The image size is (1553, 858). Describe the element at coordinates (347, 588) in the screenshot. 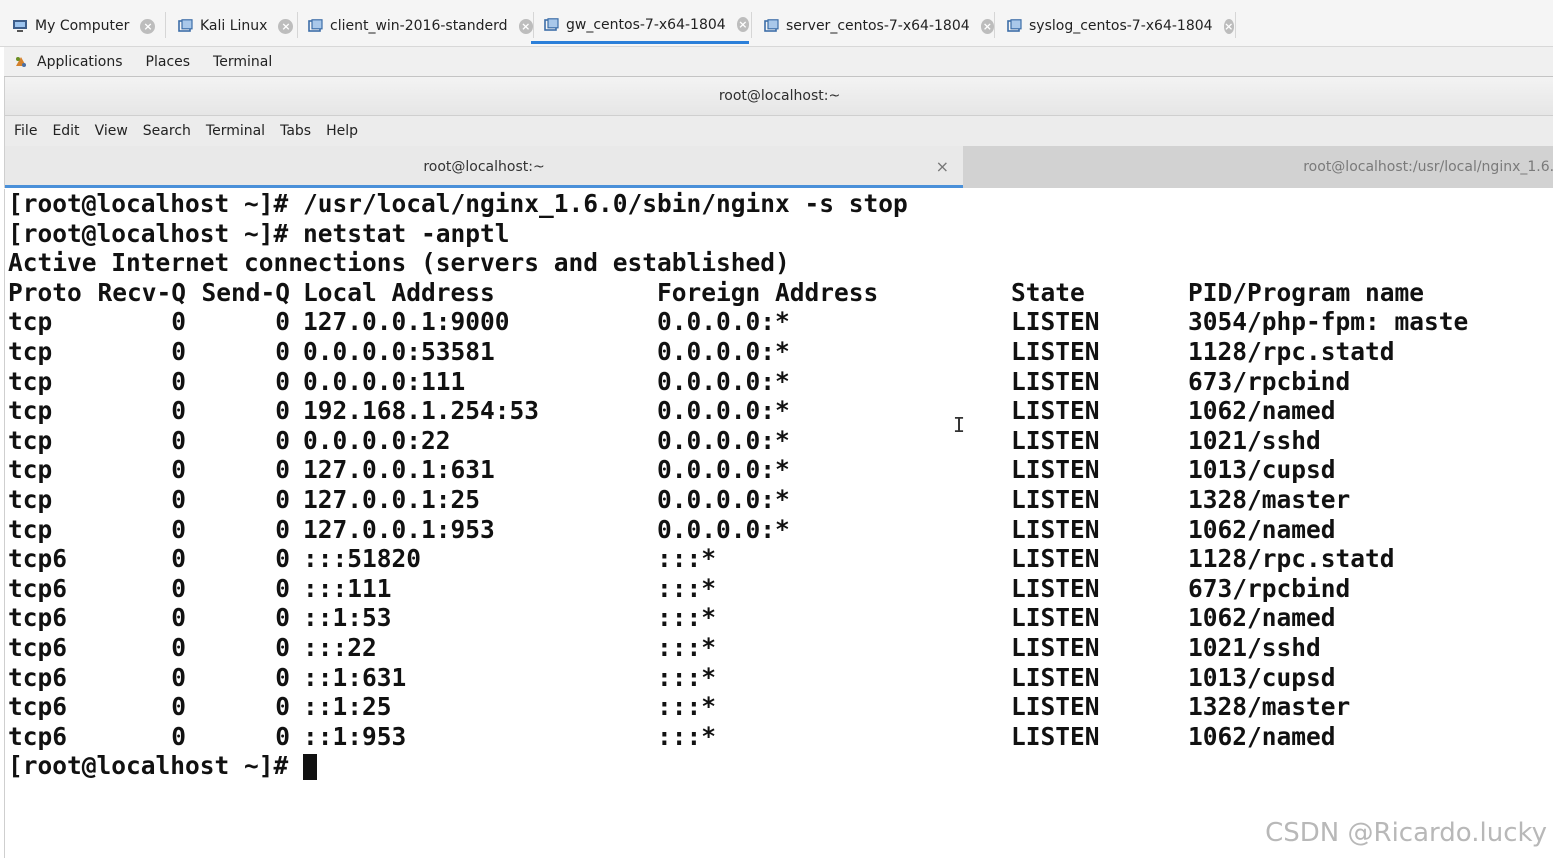

I see `cell-local: :::111` at that location.